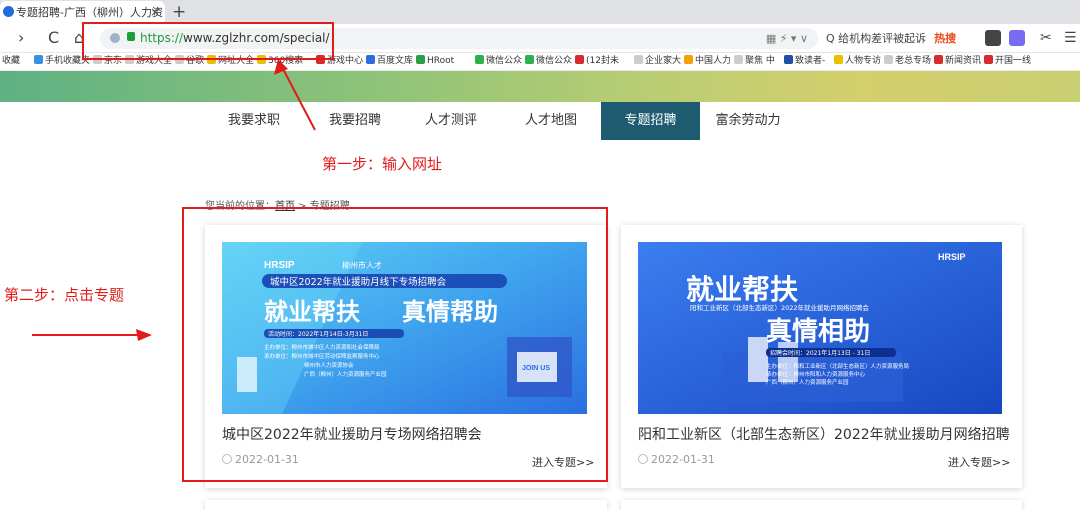 The width and height of the screenshot is (1080, 510). I want to click on poster-slogan-1: 就业帮扶, so click(742, 289).